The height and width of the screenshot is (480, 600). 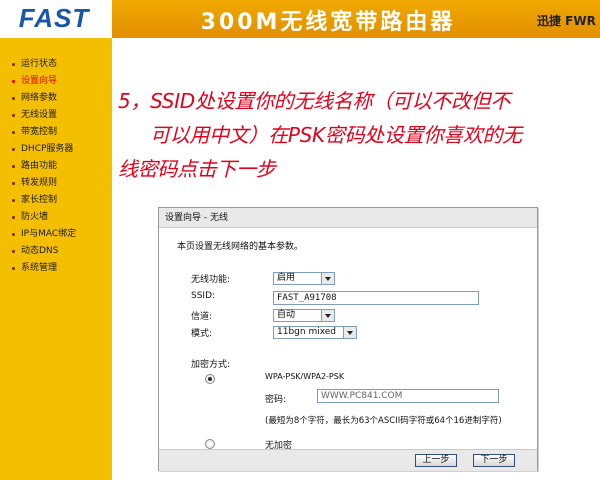 What do you see at coordinates (376, 298) in the screenshot?
I see `ssid-input` at bounding box center [376, 298].